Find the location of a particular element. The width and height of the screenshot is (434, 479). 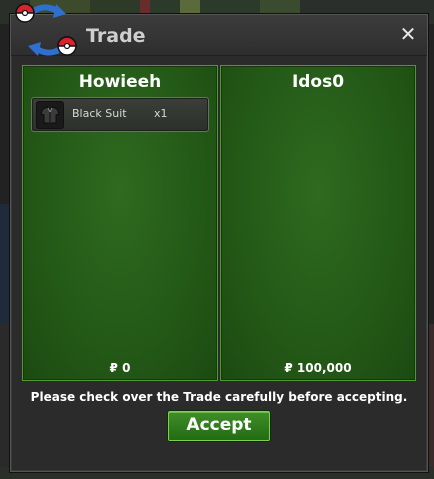

black-suit-icon is located at coordinates (50, 115).